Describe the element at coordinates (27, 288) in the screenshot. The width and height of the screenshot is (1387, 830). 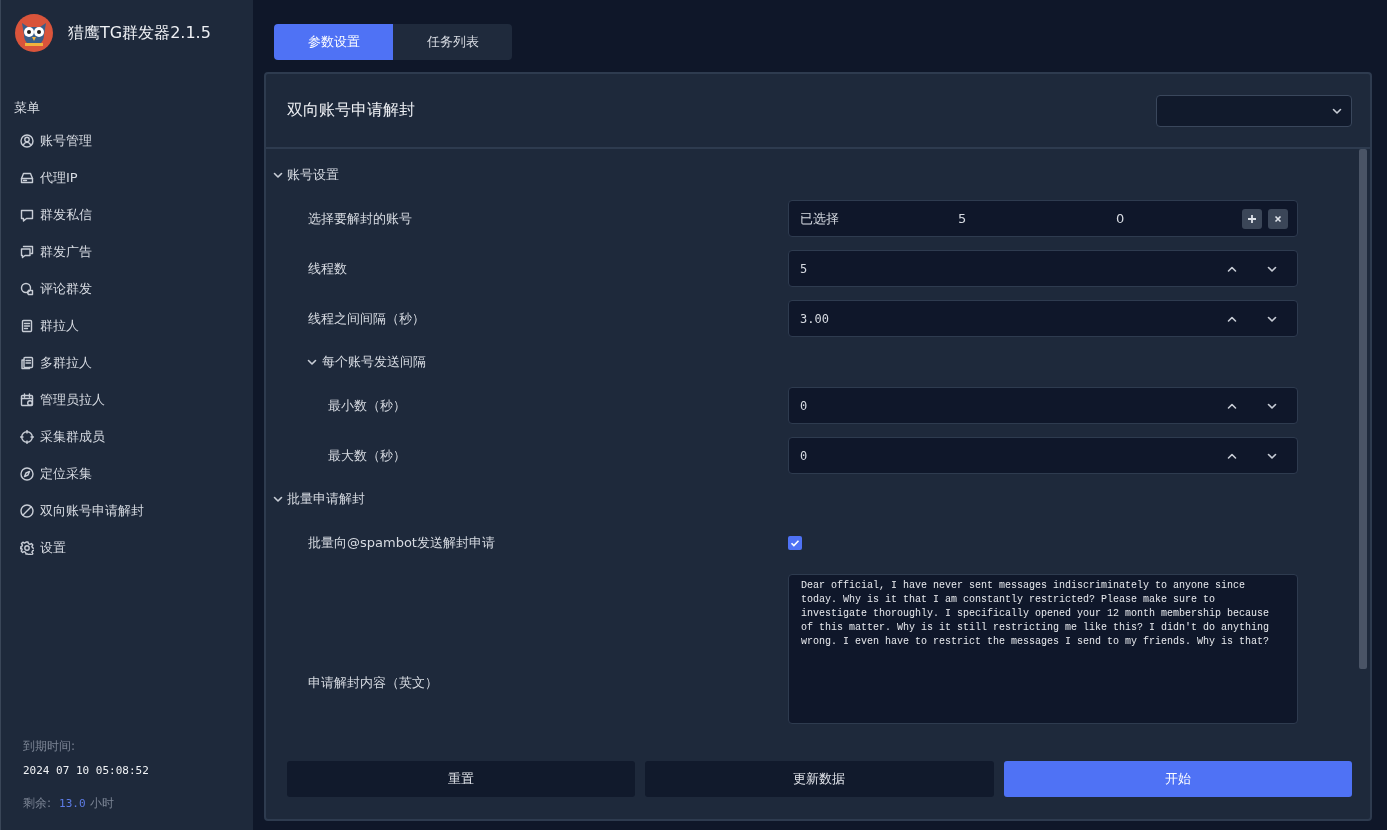
I see `comment-icon` at that location.